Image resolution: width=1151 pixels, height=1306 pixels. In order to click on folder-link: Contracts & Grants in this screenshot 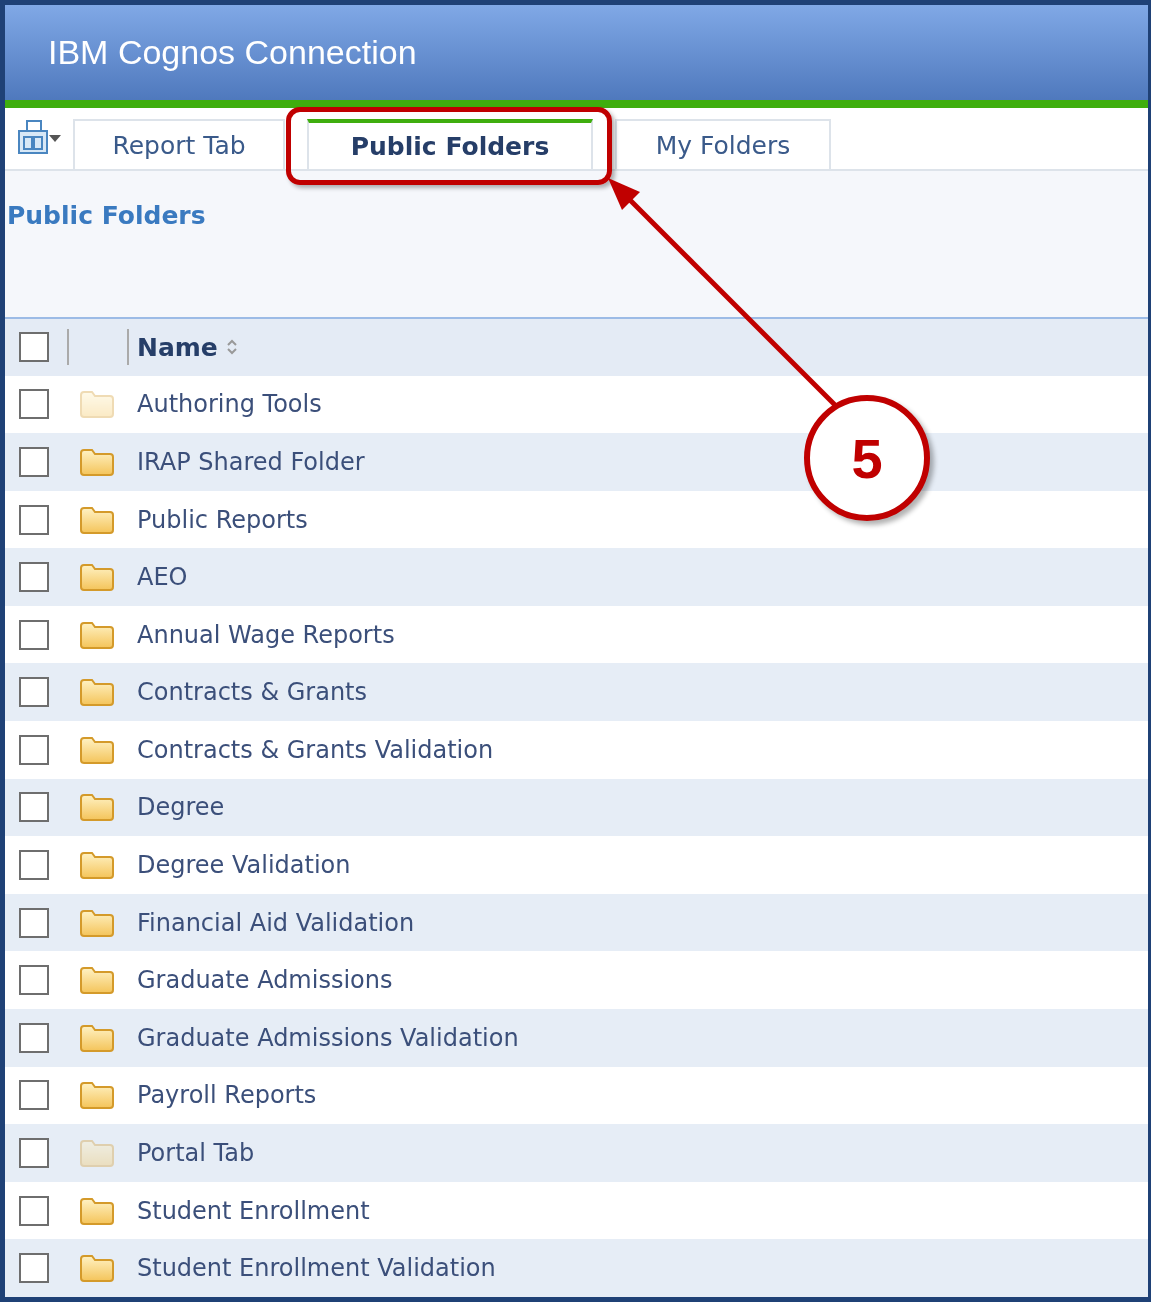, I will do `click(252, 692)`.